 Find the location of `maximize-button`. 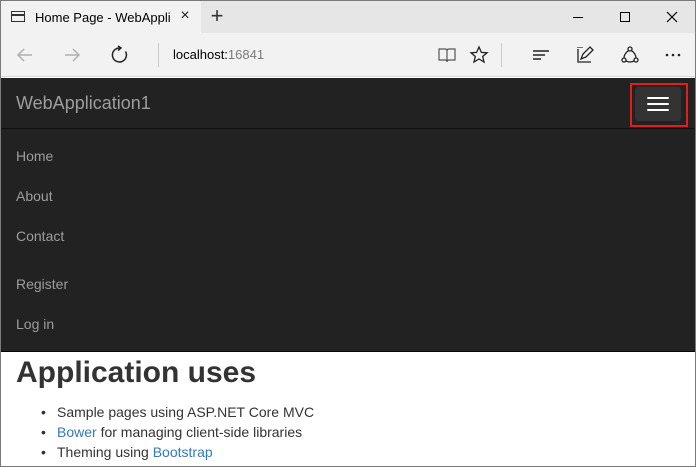

maximize-button is located at coordinates (625, 17).